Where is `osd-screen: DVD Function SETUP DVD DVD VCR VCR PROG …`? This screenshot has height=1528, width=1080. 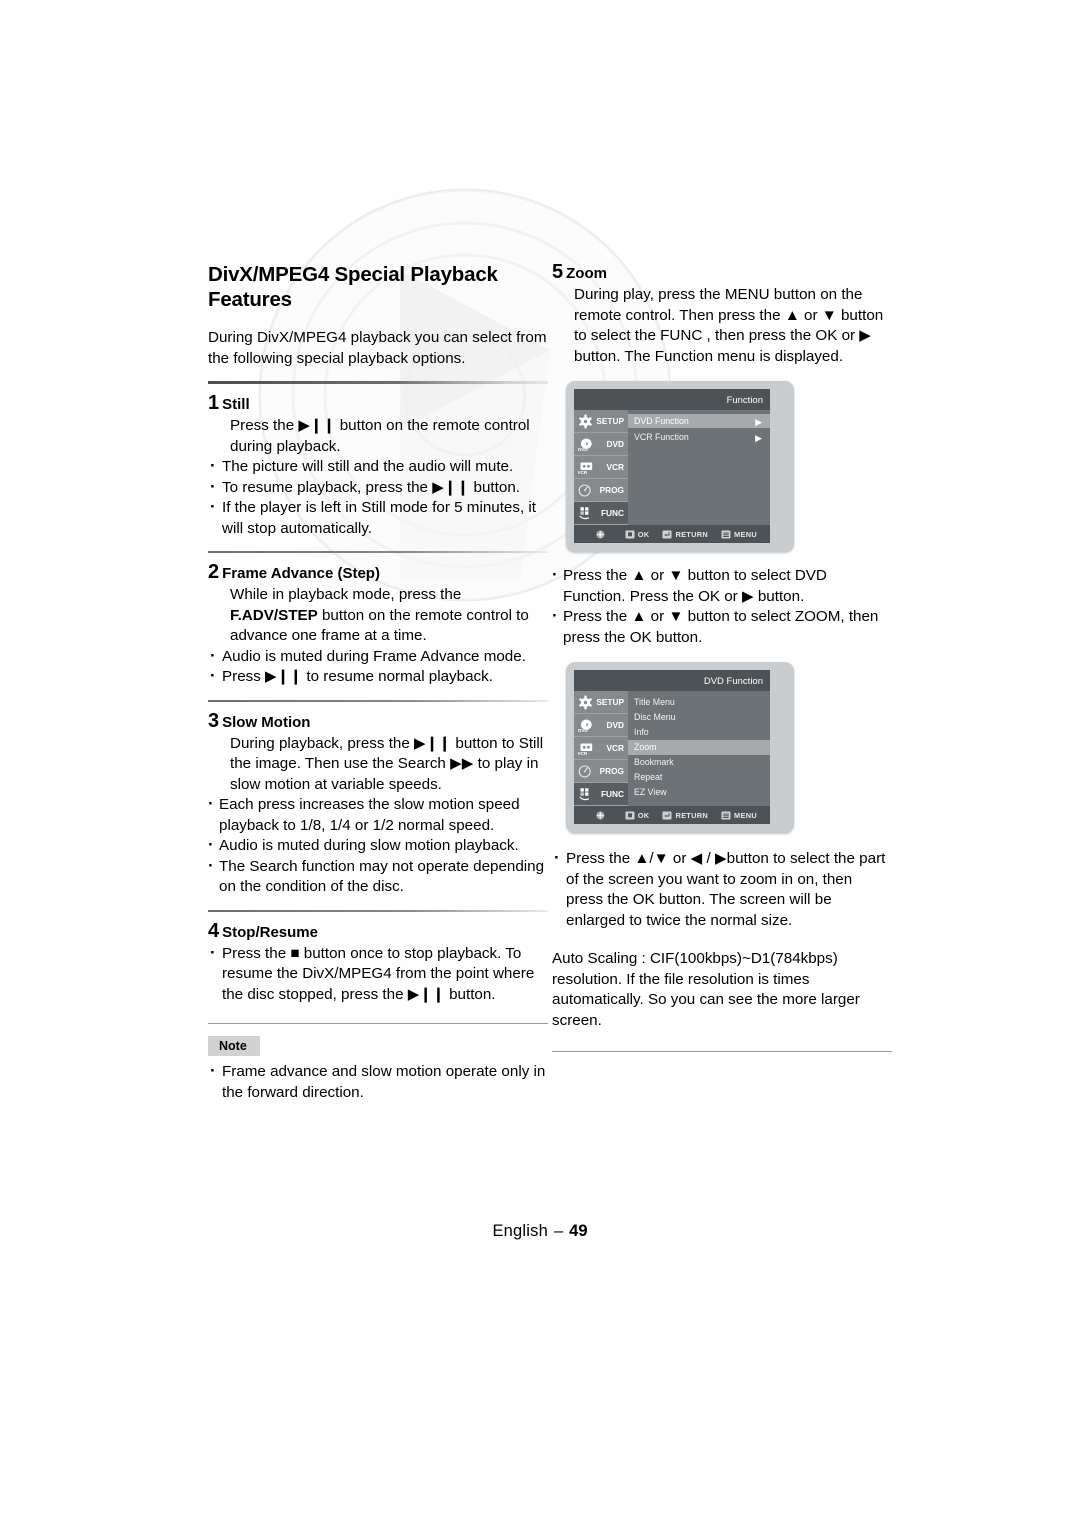
osd-screen: DVD Function SETUP DVD DVD VCR VCR PROG … is located at coordinates (672, 747).